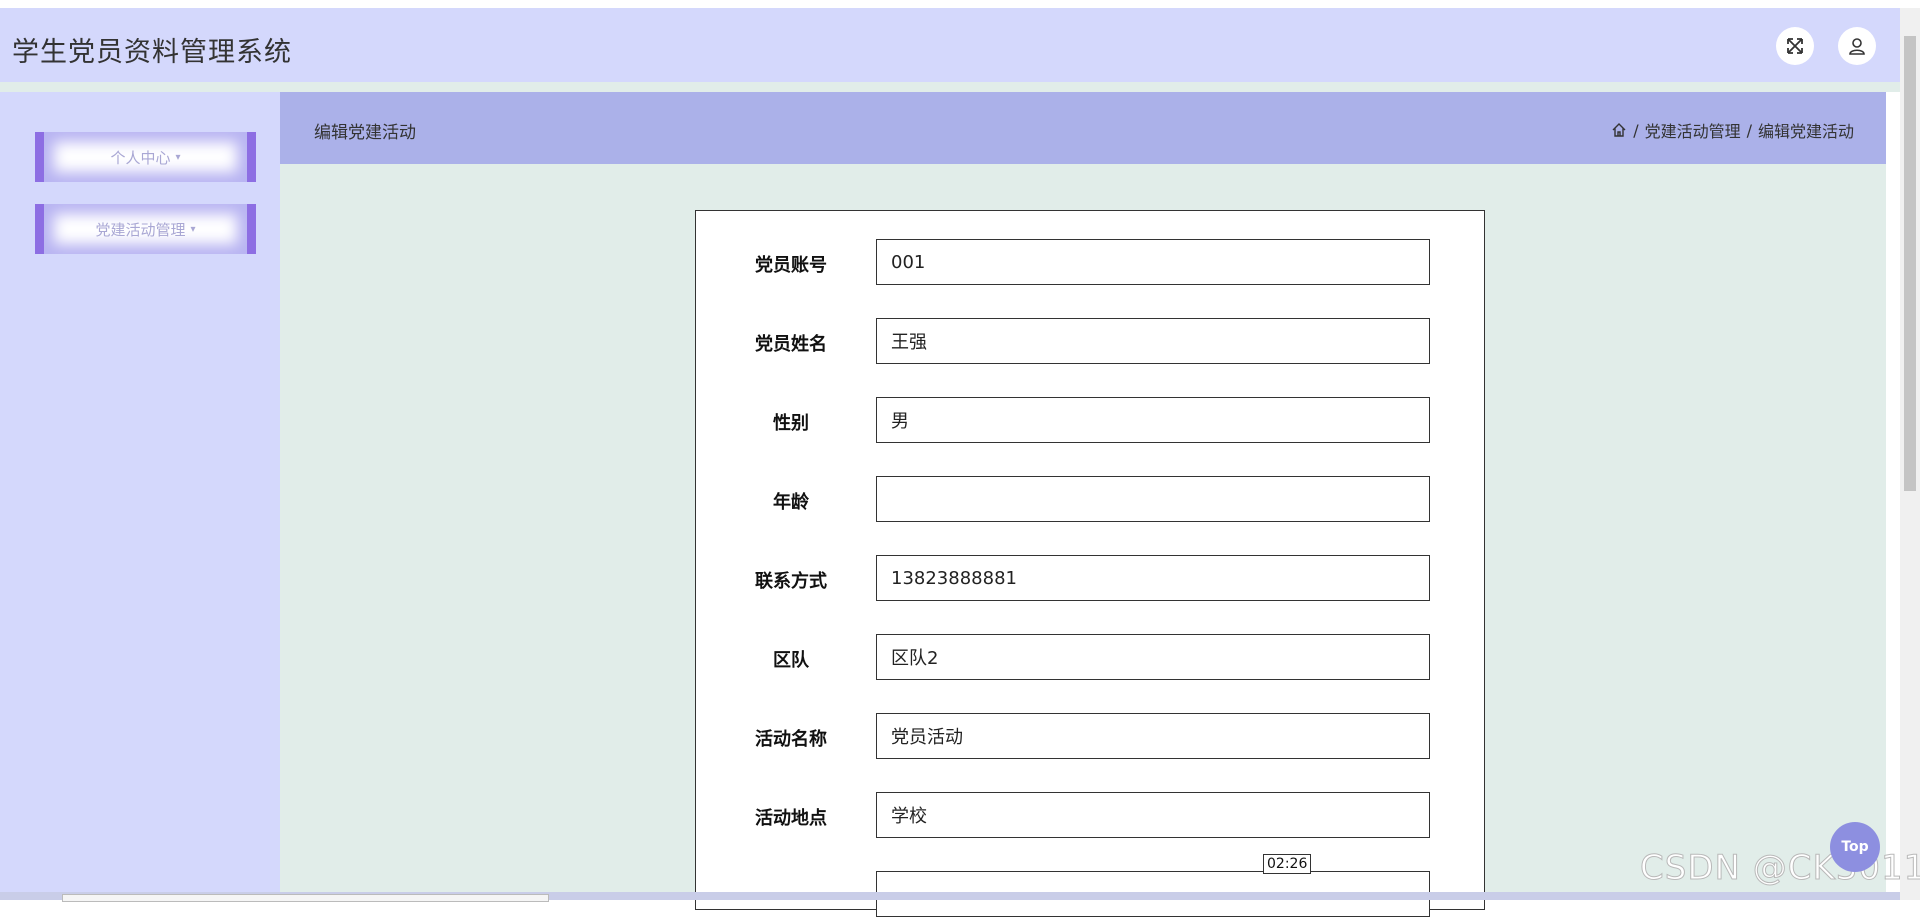  I want to click on age-label: 年龄, so click(791, 502).